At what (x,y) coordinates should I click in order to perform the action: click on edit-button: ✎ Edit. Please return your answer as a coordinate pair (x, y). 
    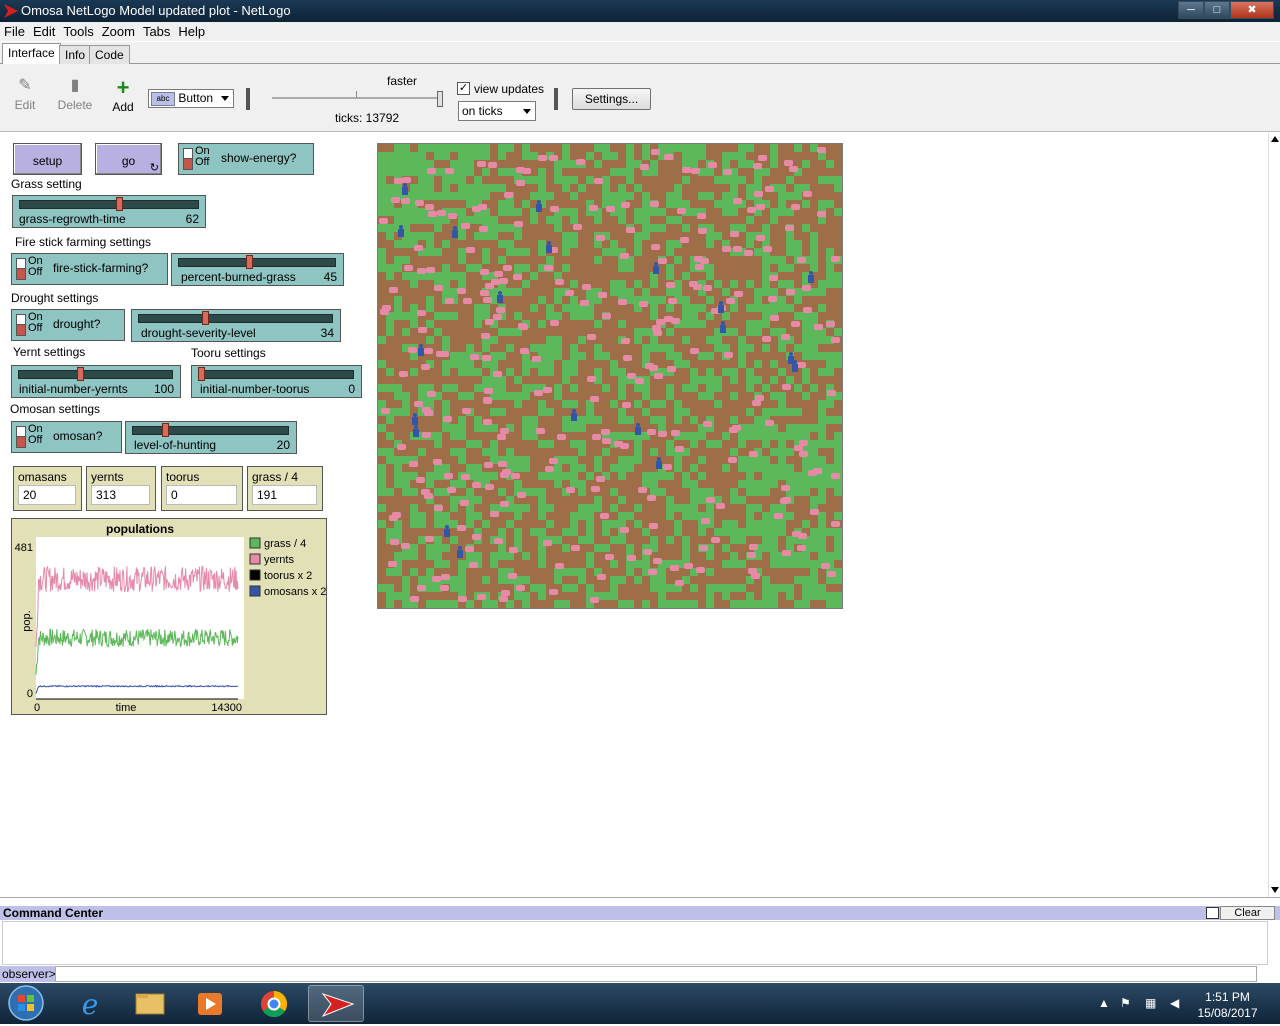
    Looking at the image, I should click on (25, 95).